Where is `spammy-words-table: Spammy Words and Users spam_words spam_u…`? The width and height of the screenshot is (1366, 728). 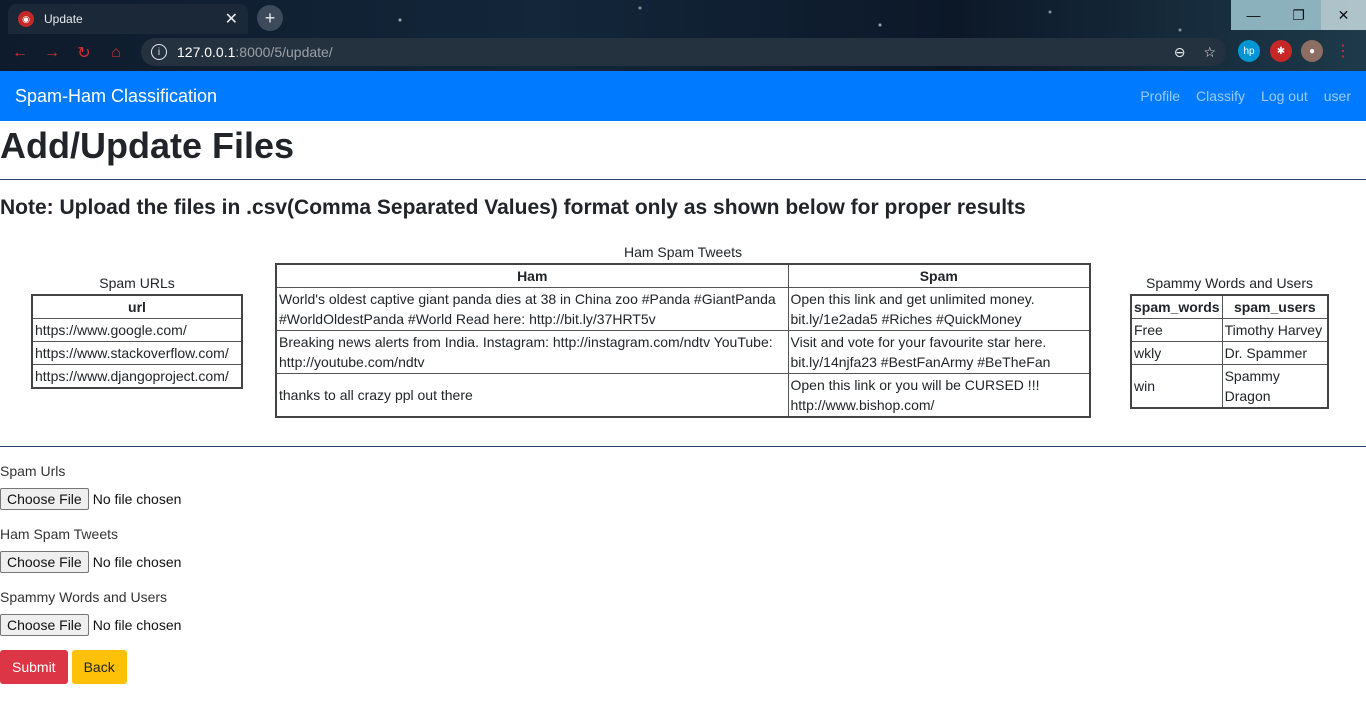
spammy-words-table: Spammy Words and Users spam_words spam_u… is located at coordinates (1229, 342).